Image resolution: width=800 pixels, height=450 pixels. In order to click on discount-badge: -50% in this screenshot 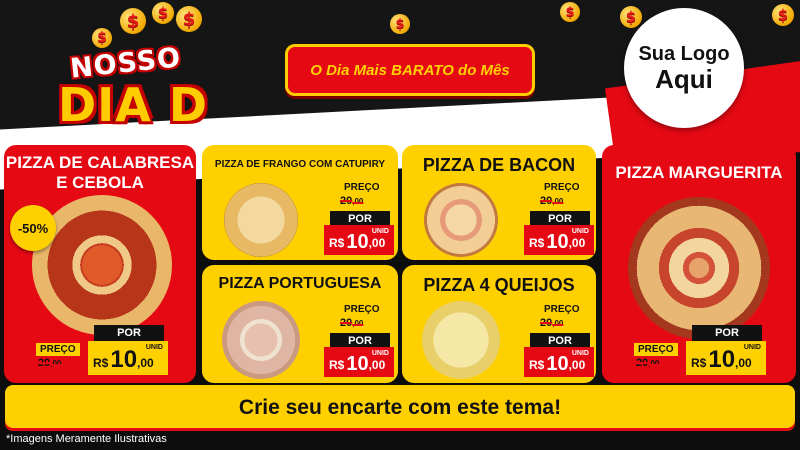, I will do `click(33, 228)`.